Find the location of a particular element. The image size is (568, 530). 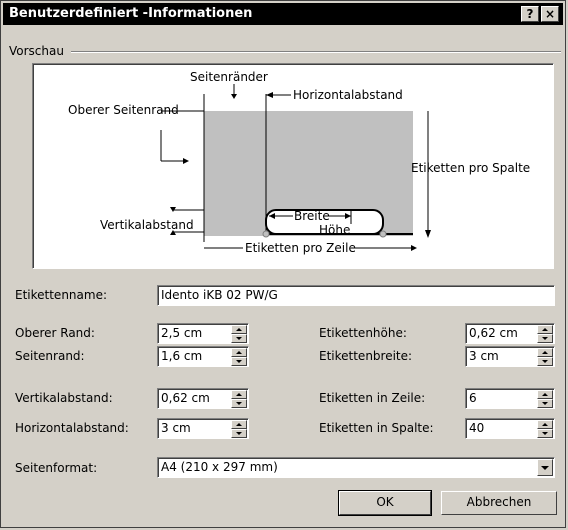

oberer-rand-value: 2,5 cm is located at coordinates (182, 333).